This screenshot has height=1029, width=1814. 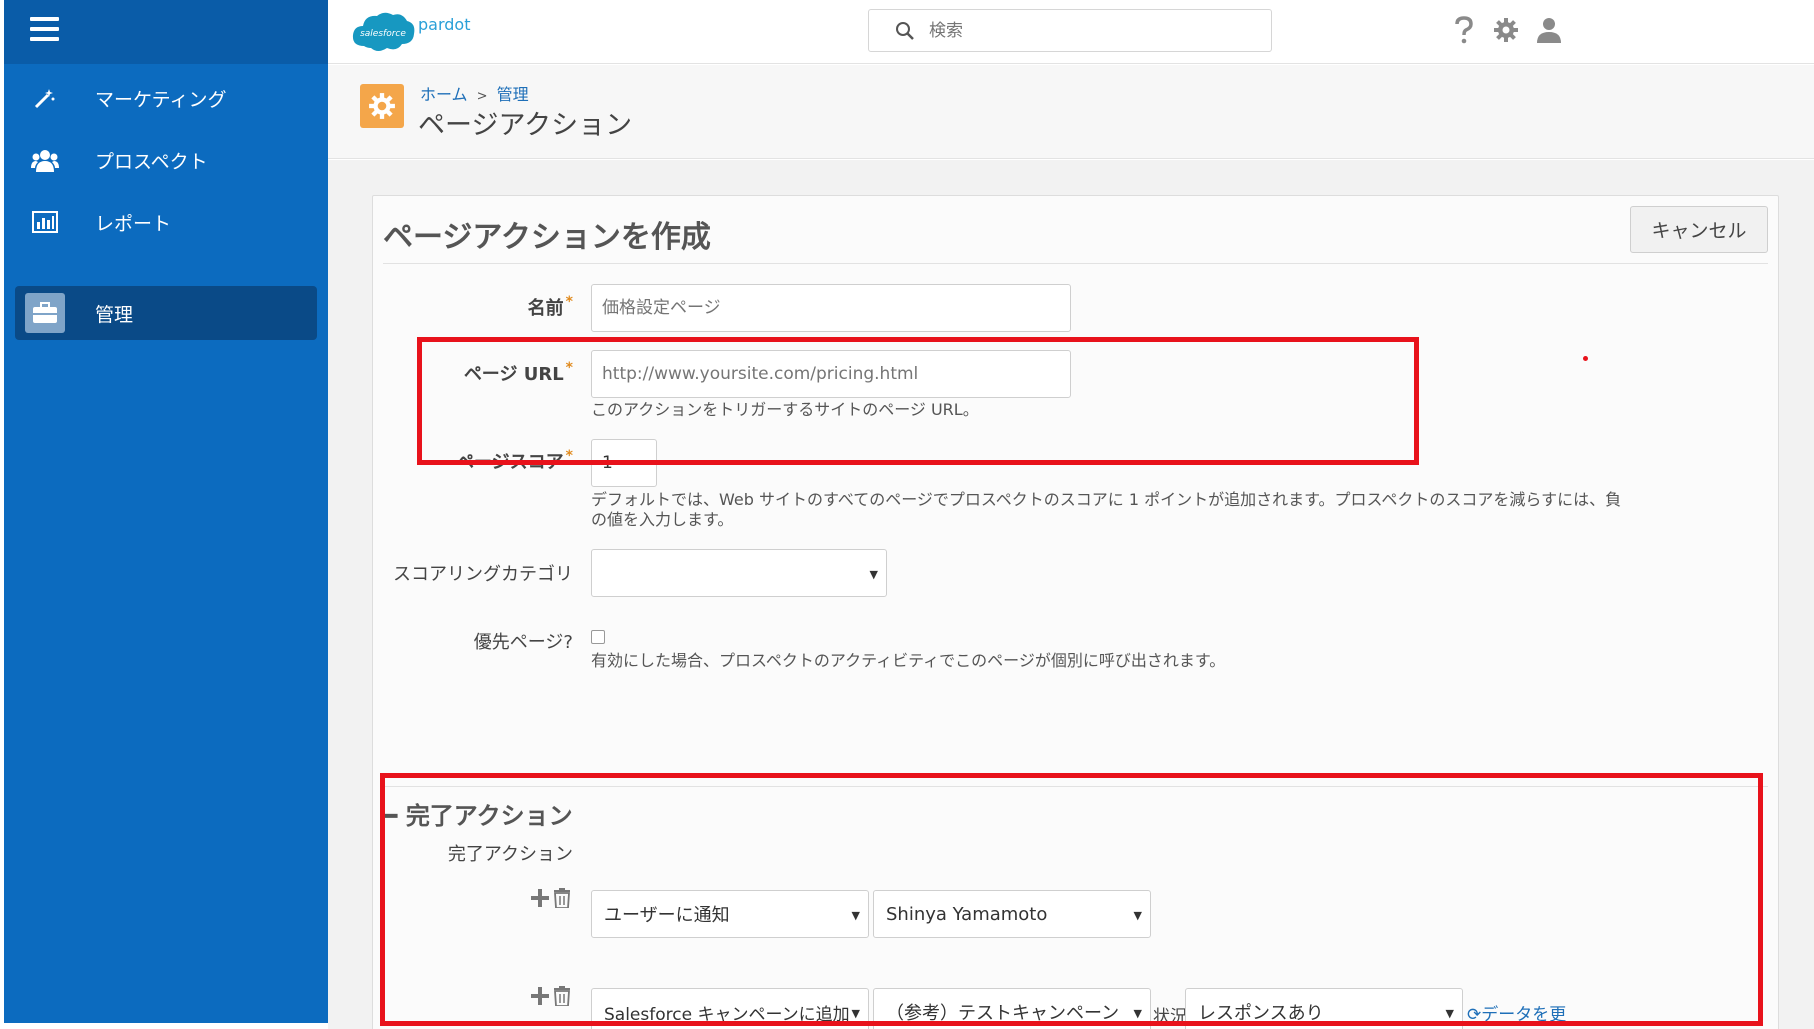 I want to click on refresh-link-text: データを更, so click(x=1524, y=1015).